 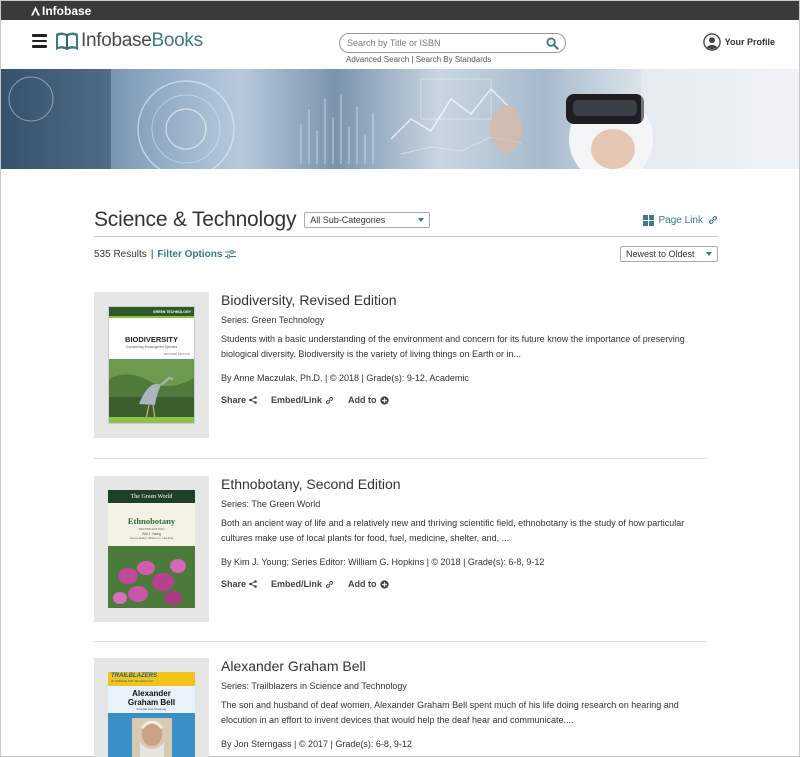 What do you see at coordinates (132, 681) in the screenshot?
I see `cover-series-subtext: IN SCIENCE AND TECHNOLOGY` at bounding box center [132, 681].